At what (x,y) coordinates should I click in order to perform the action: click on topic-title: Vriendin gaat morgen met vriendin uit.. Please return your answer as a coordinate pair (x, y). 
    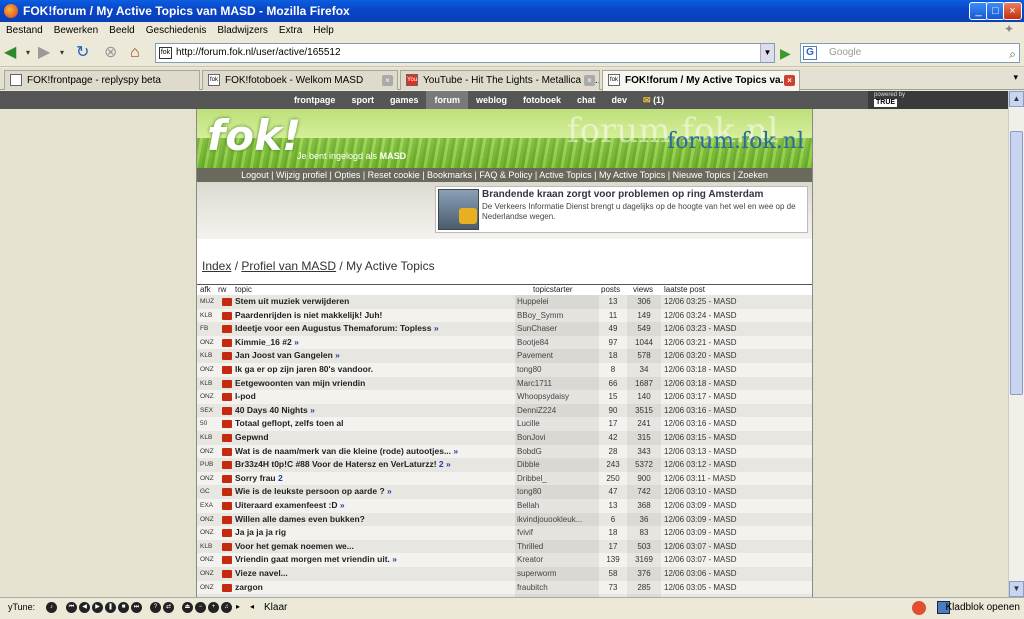
    Looking at the image, I should click on (312, 559).